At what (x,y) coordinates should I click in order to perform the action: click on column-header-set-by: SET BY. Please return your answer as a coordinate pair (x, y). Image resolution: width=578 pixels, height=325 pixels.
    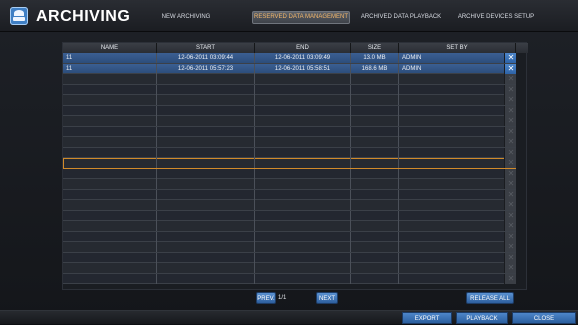
    Looking at the image, I should click on (457, 48).